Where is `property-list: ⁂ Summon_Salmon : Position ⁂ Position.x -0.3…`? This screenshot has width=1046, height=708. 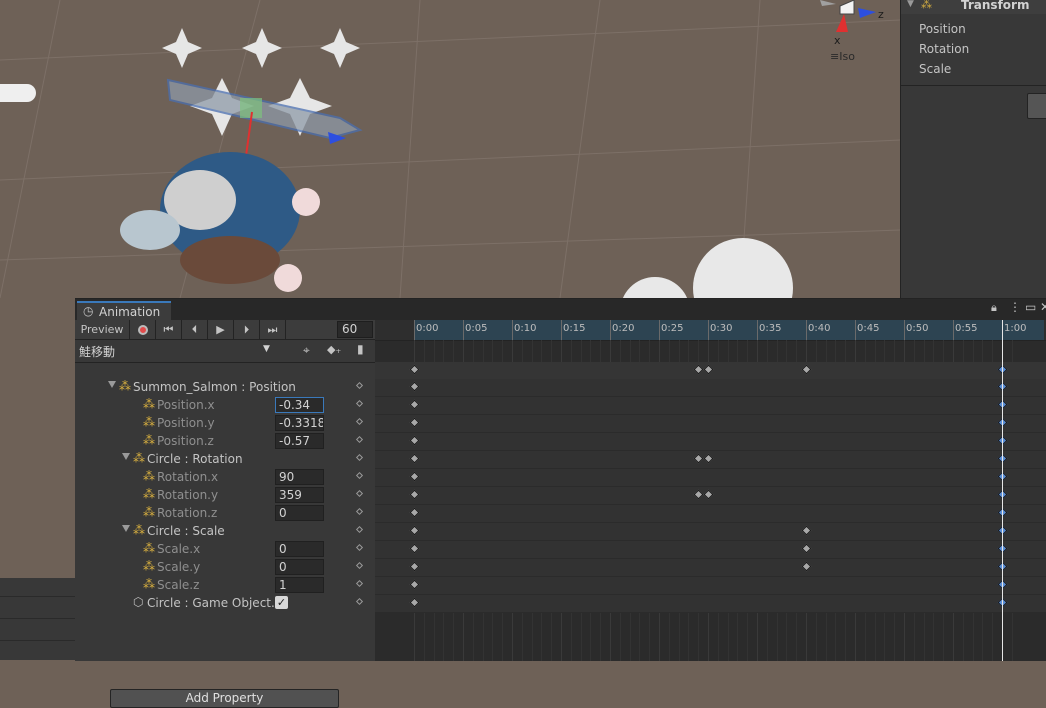 property-list: ⁂ Summon_Salmon : Position ⁂ Position.x -0.3… is located at coordinates (225, 535).